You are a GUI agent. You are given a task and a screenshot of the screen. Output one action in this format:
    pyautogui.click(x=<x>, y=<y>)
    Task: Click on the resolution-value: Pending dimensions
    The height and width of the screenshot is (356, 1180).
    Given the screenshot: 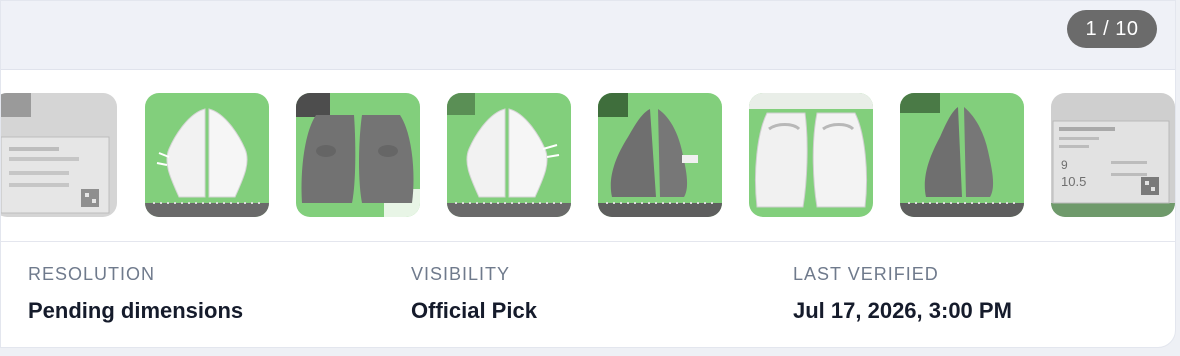 What is the action you would take?
    pyautogui.click(x=136, y=310)
    